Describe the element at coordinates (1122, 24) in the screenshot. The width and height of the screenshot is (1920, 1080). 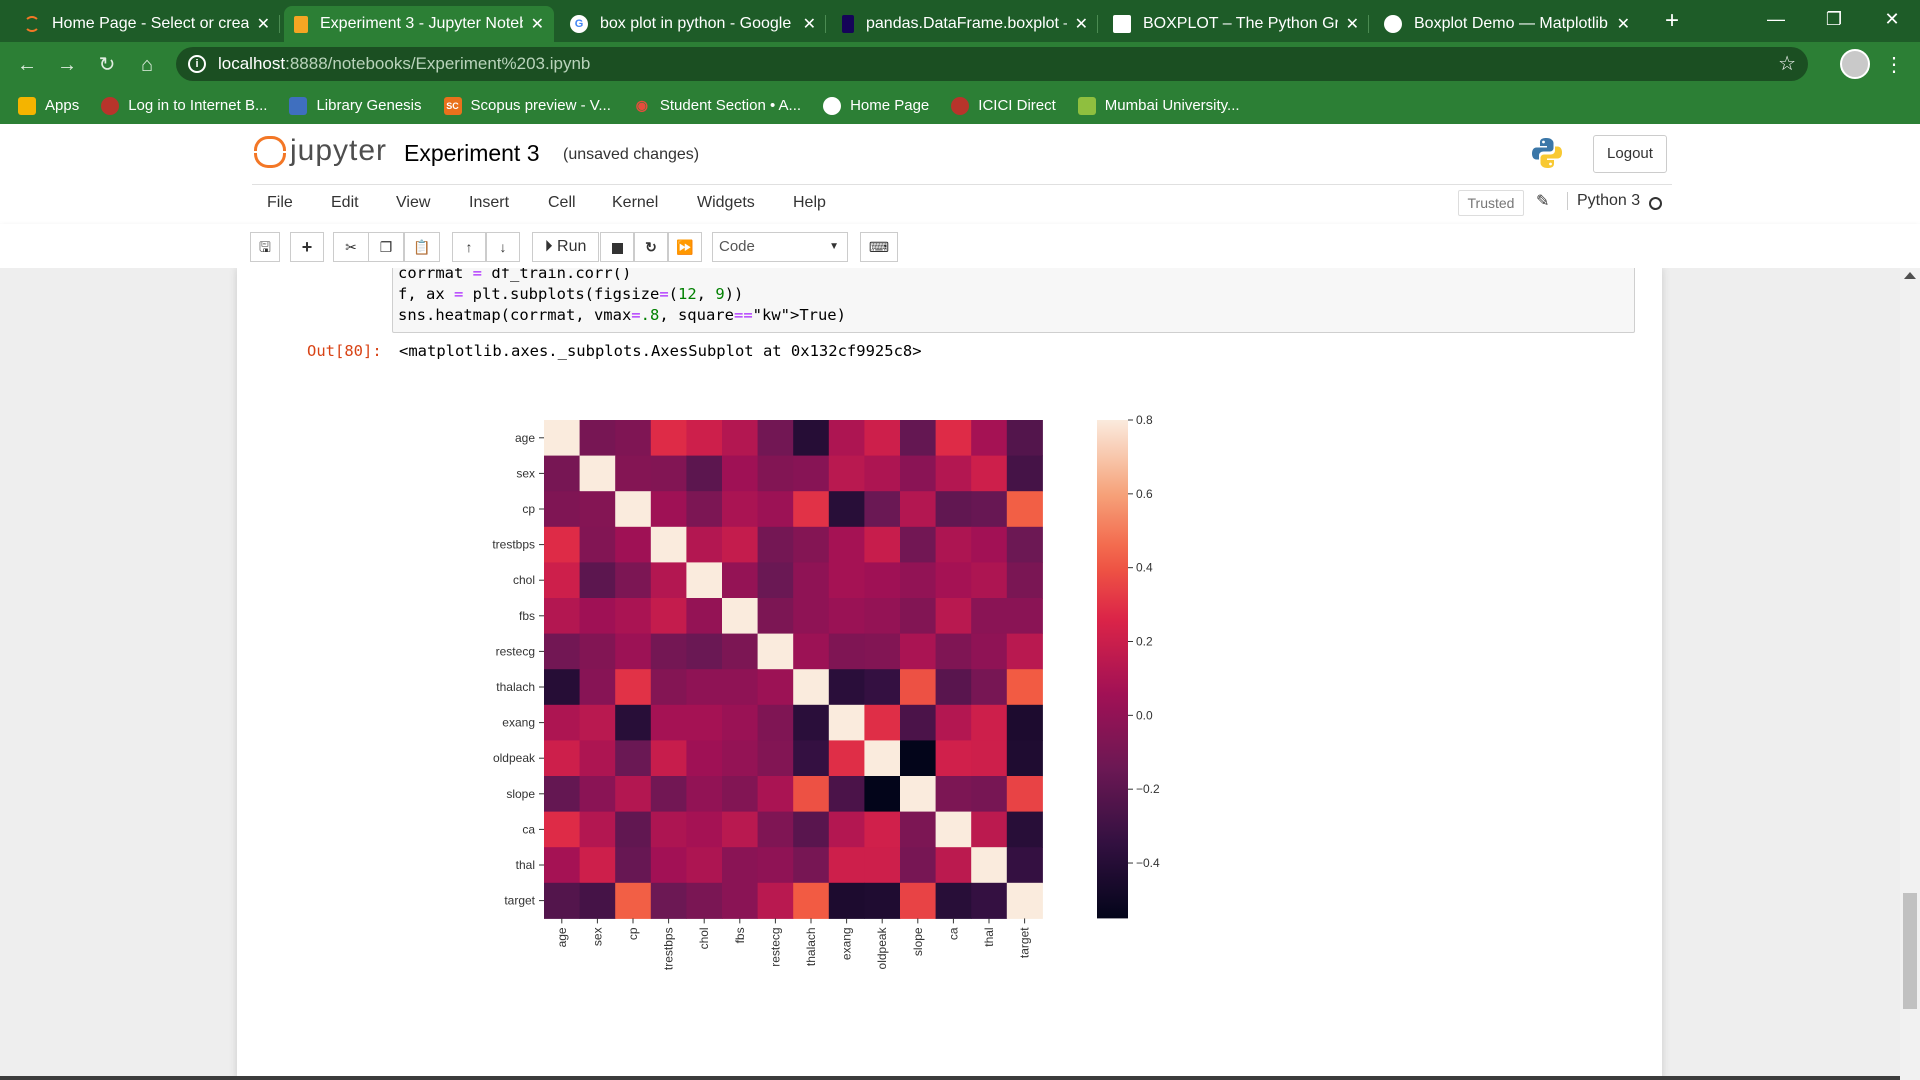
I see `graph-gallery-favicon-icon` at that location.